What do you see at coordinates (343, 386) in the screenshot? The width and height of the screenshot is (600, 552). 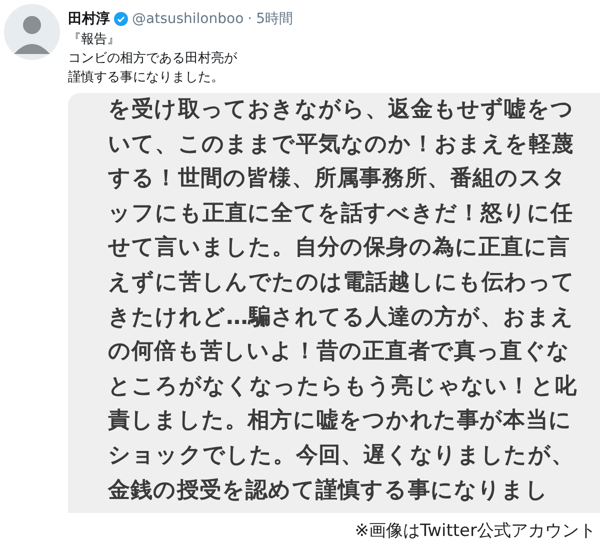 I see `image-text-line: ところがなくなったらもう亮じゃない！と叱` at bounding box center [343, 386].